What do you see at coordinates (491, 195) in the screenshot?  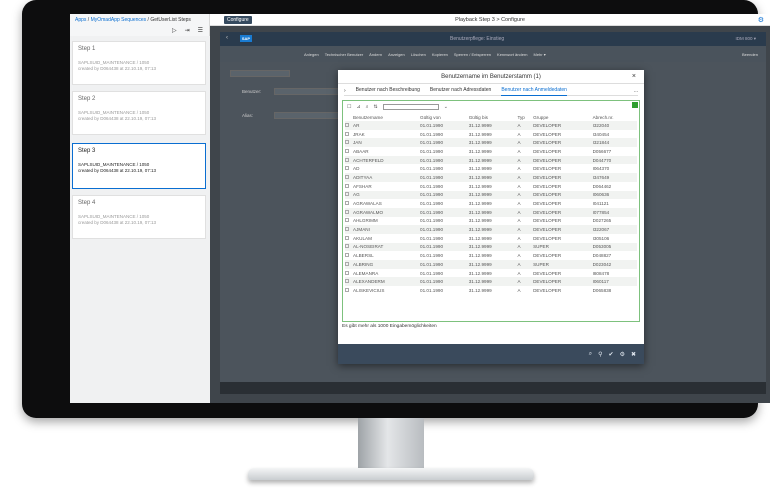 I see `table-row: AG 01.01.1990 31.12.9999 A DEVELOPER I060636` at bounding box center [491, 195].